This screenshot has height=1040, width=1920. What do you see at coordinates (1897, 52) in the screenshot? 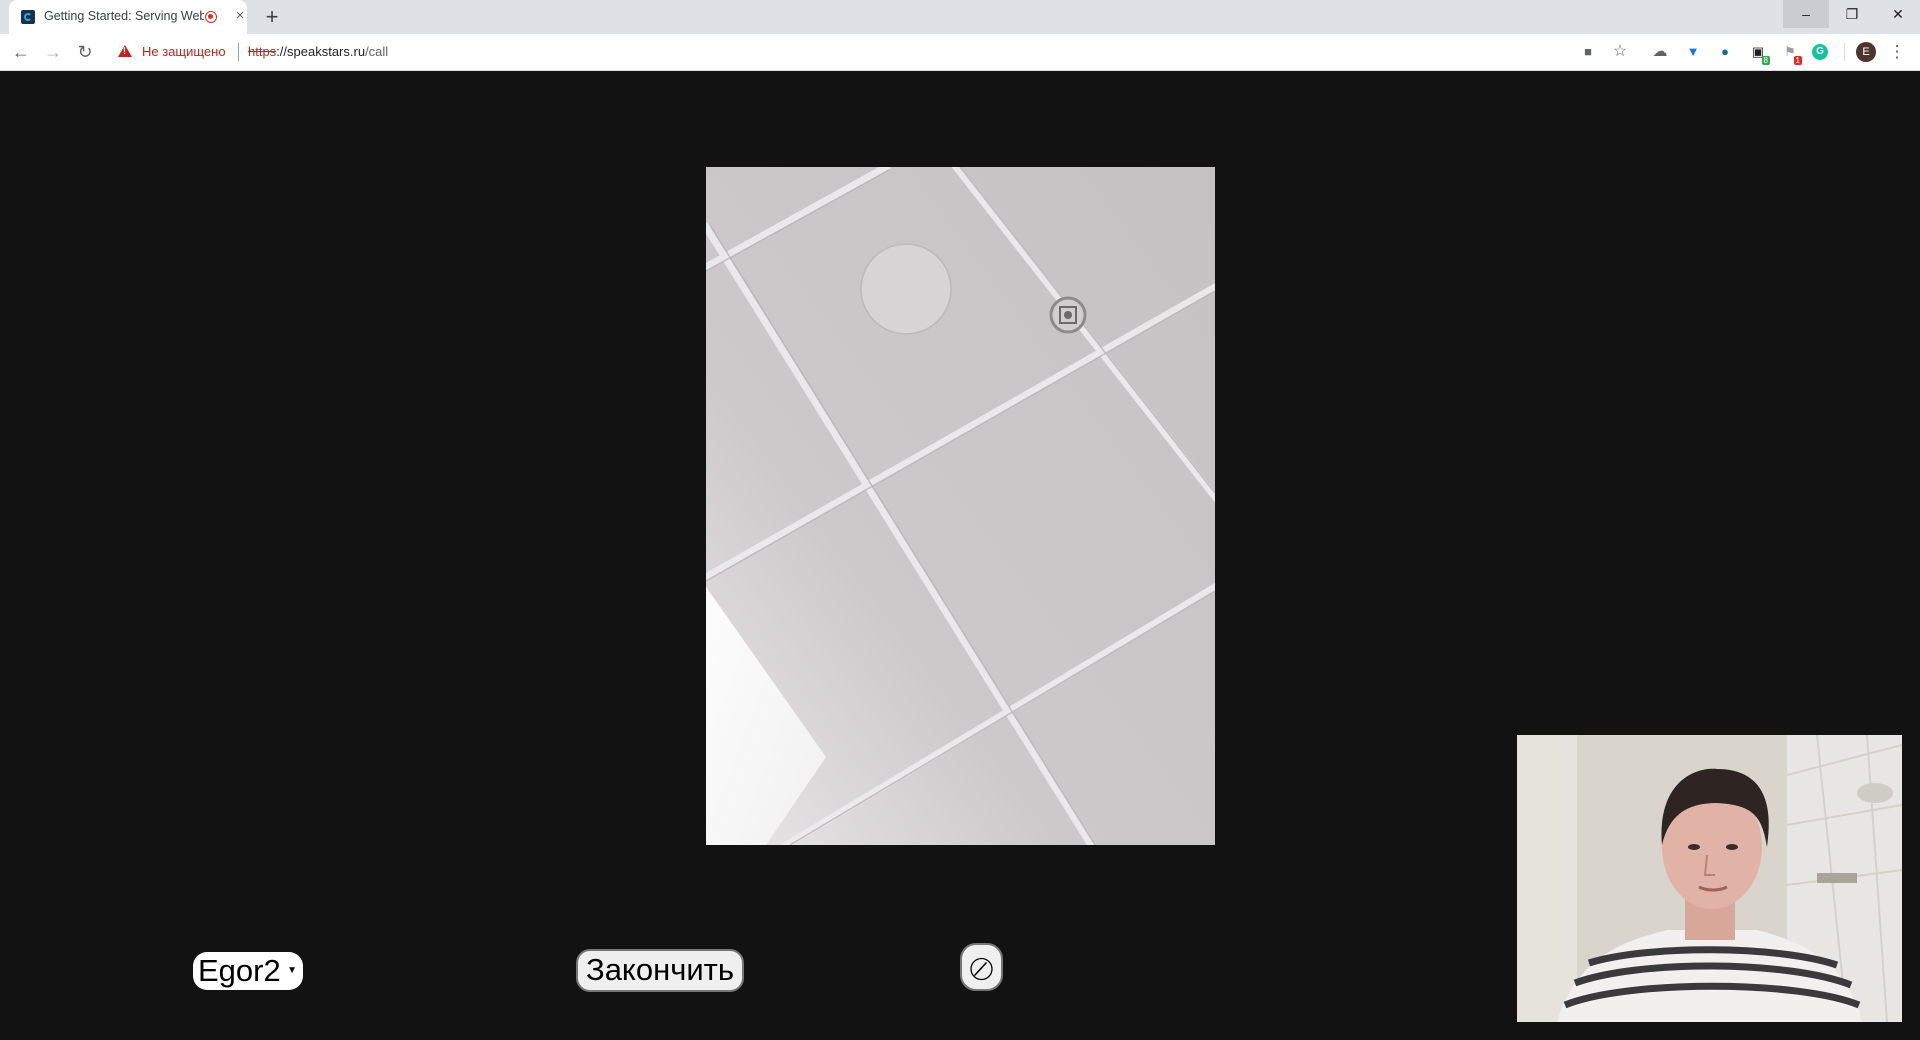
I see `menu-icon: ⋮` at bounding box center [1897, 52].